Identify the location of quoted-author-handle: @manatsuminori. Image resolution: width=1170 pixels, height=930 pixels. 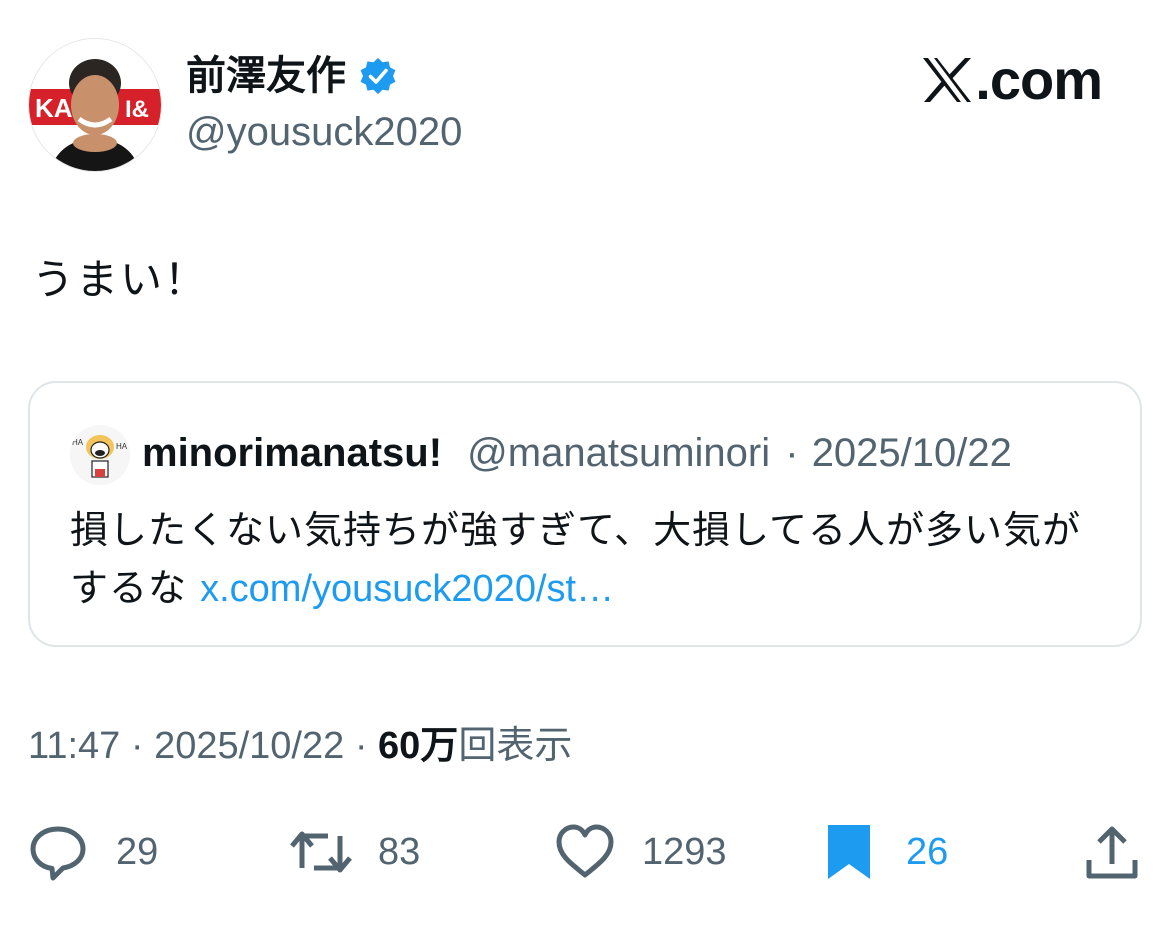
(618, 453).